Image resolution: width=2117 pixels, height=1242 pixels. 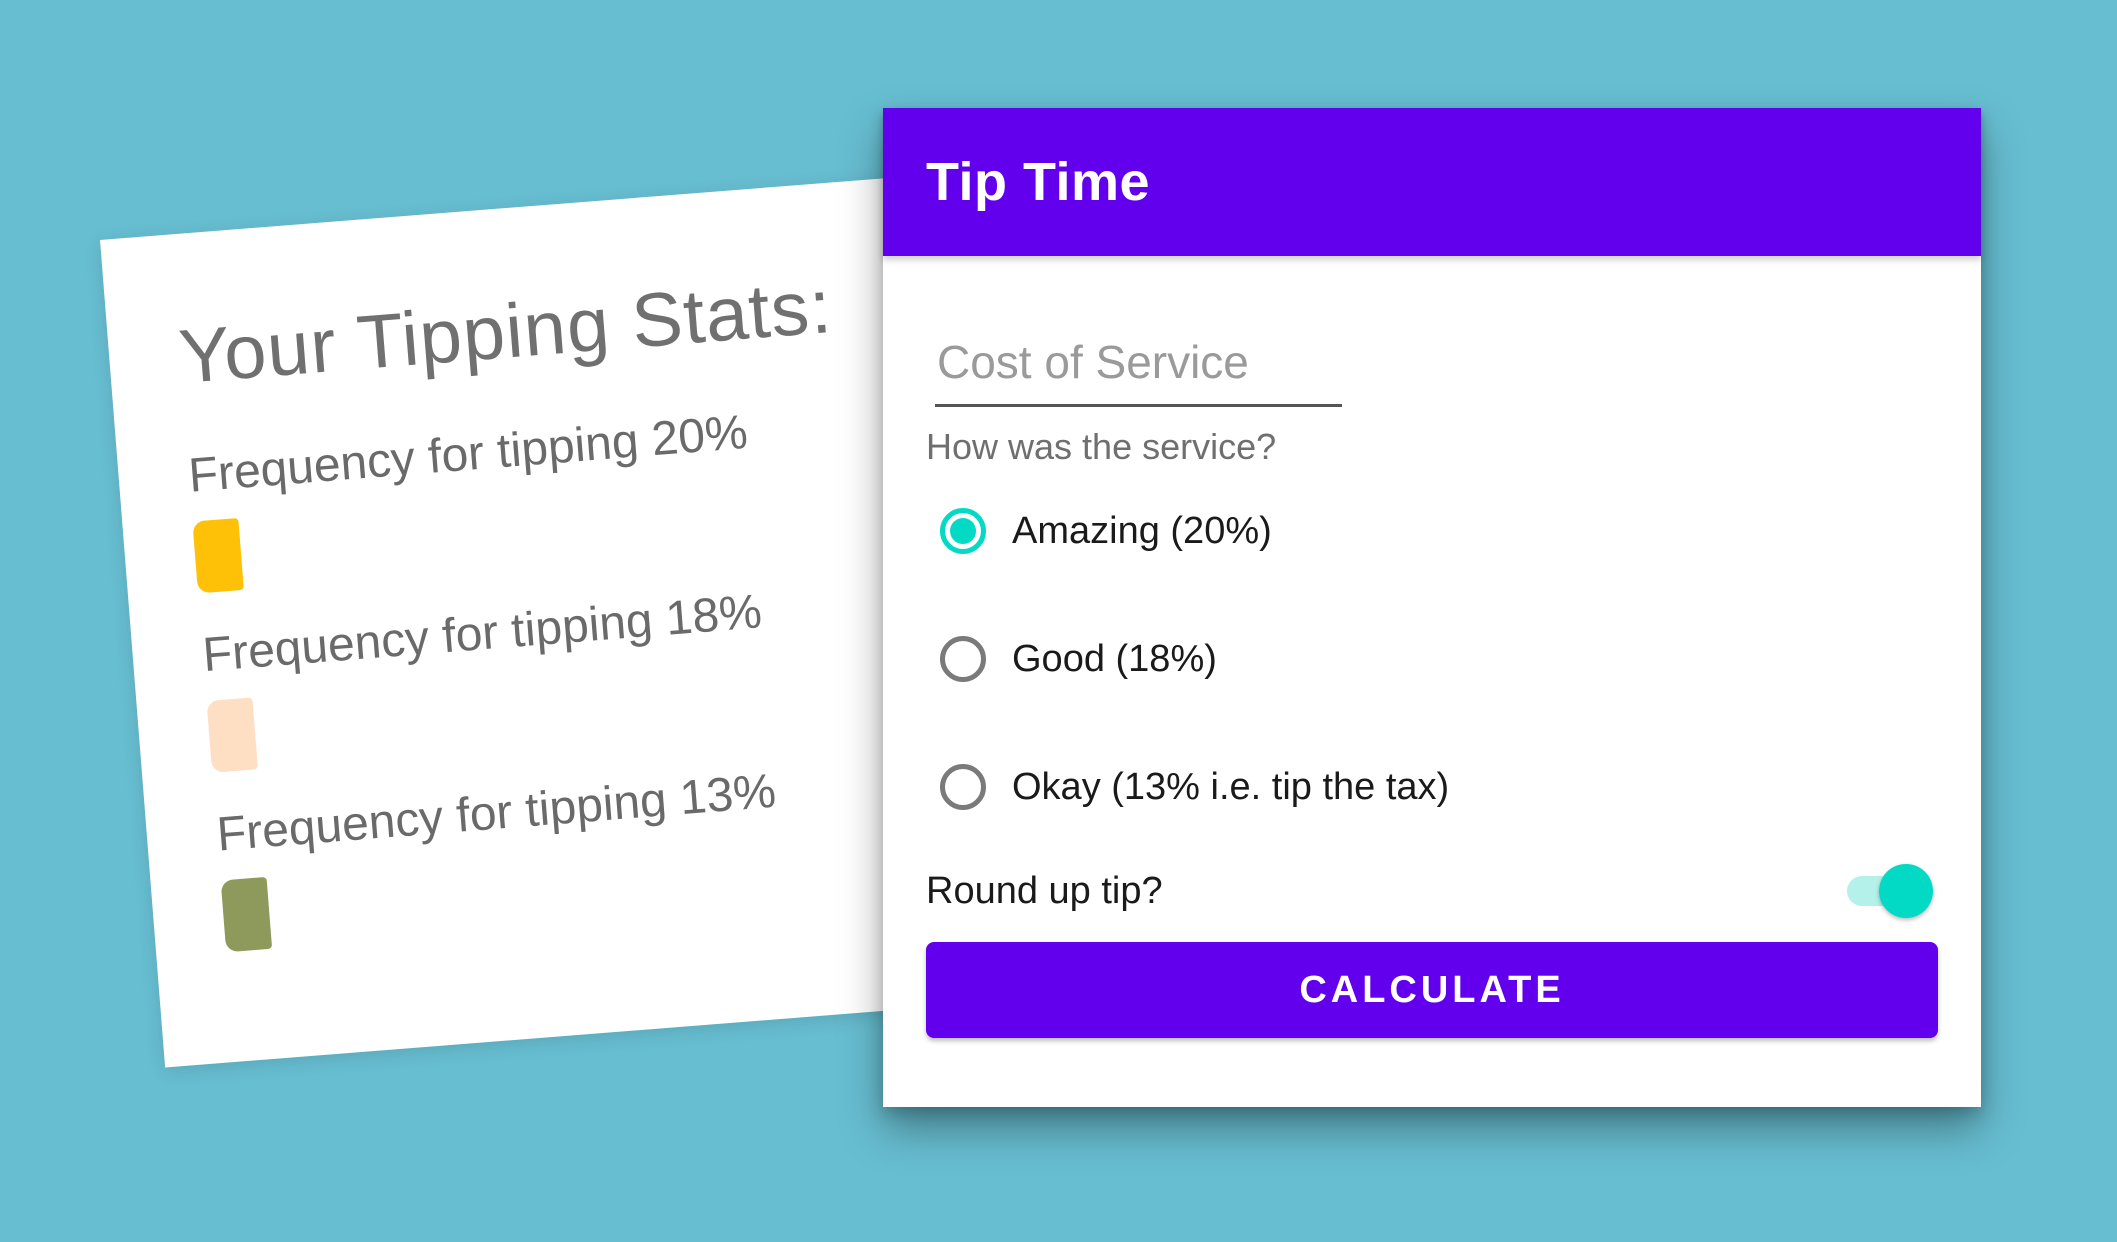 What do you see at coordinates (1432, 990) in the screenshot?
I see `calculate-button: CALCULATE` at bounding box center [1432, 990].